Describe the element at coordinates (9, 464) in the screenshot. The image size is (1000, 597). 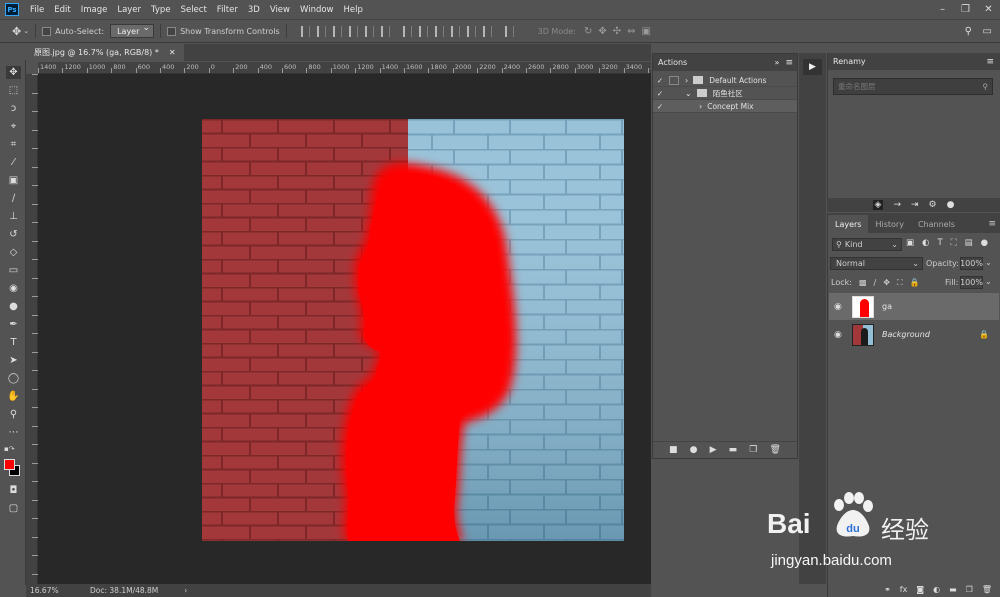
I see `foreground-color-swatch` at that location.